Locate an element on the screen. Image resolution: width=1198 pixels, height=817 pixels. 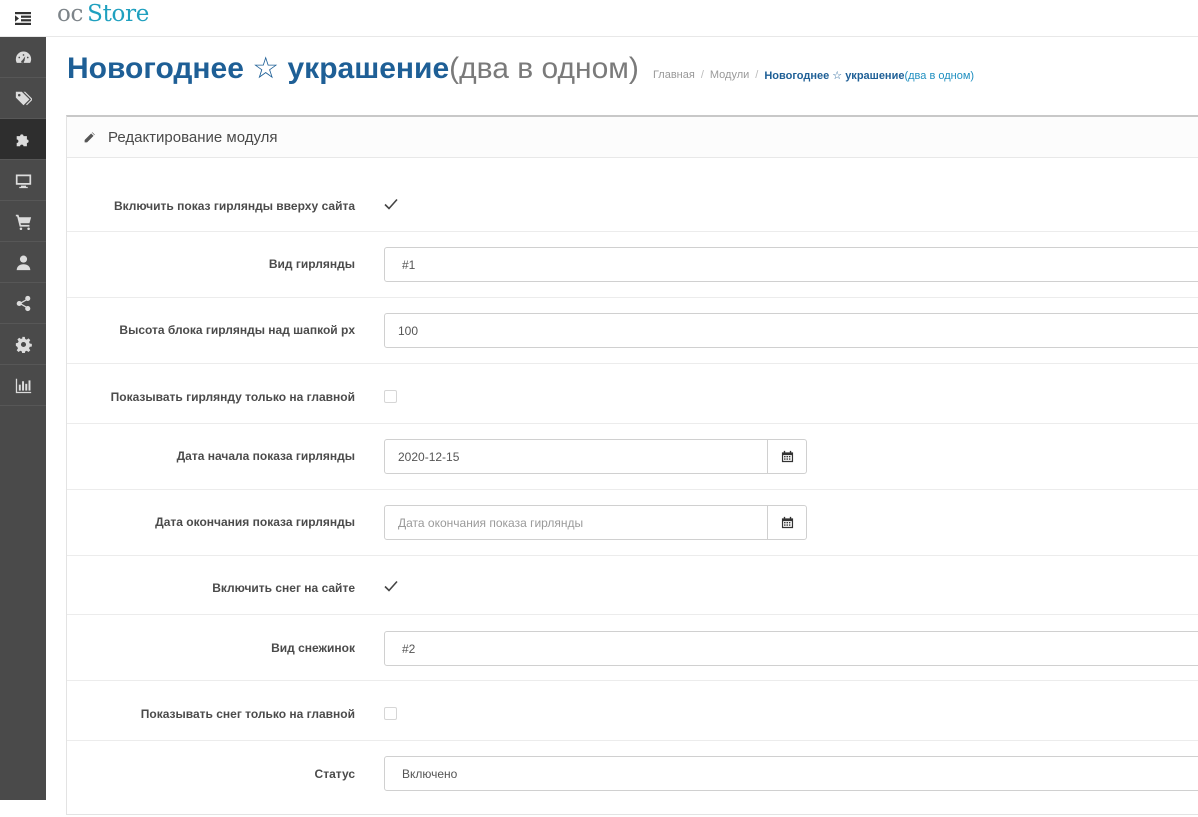
sidebar-item-design is located at coordinates (23, 180).